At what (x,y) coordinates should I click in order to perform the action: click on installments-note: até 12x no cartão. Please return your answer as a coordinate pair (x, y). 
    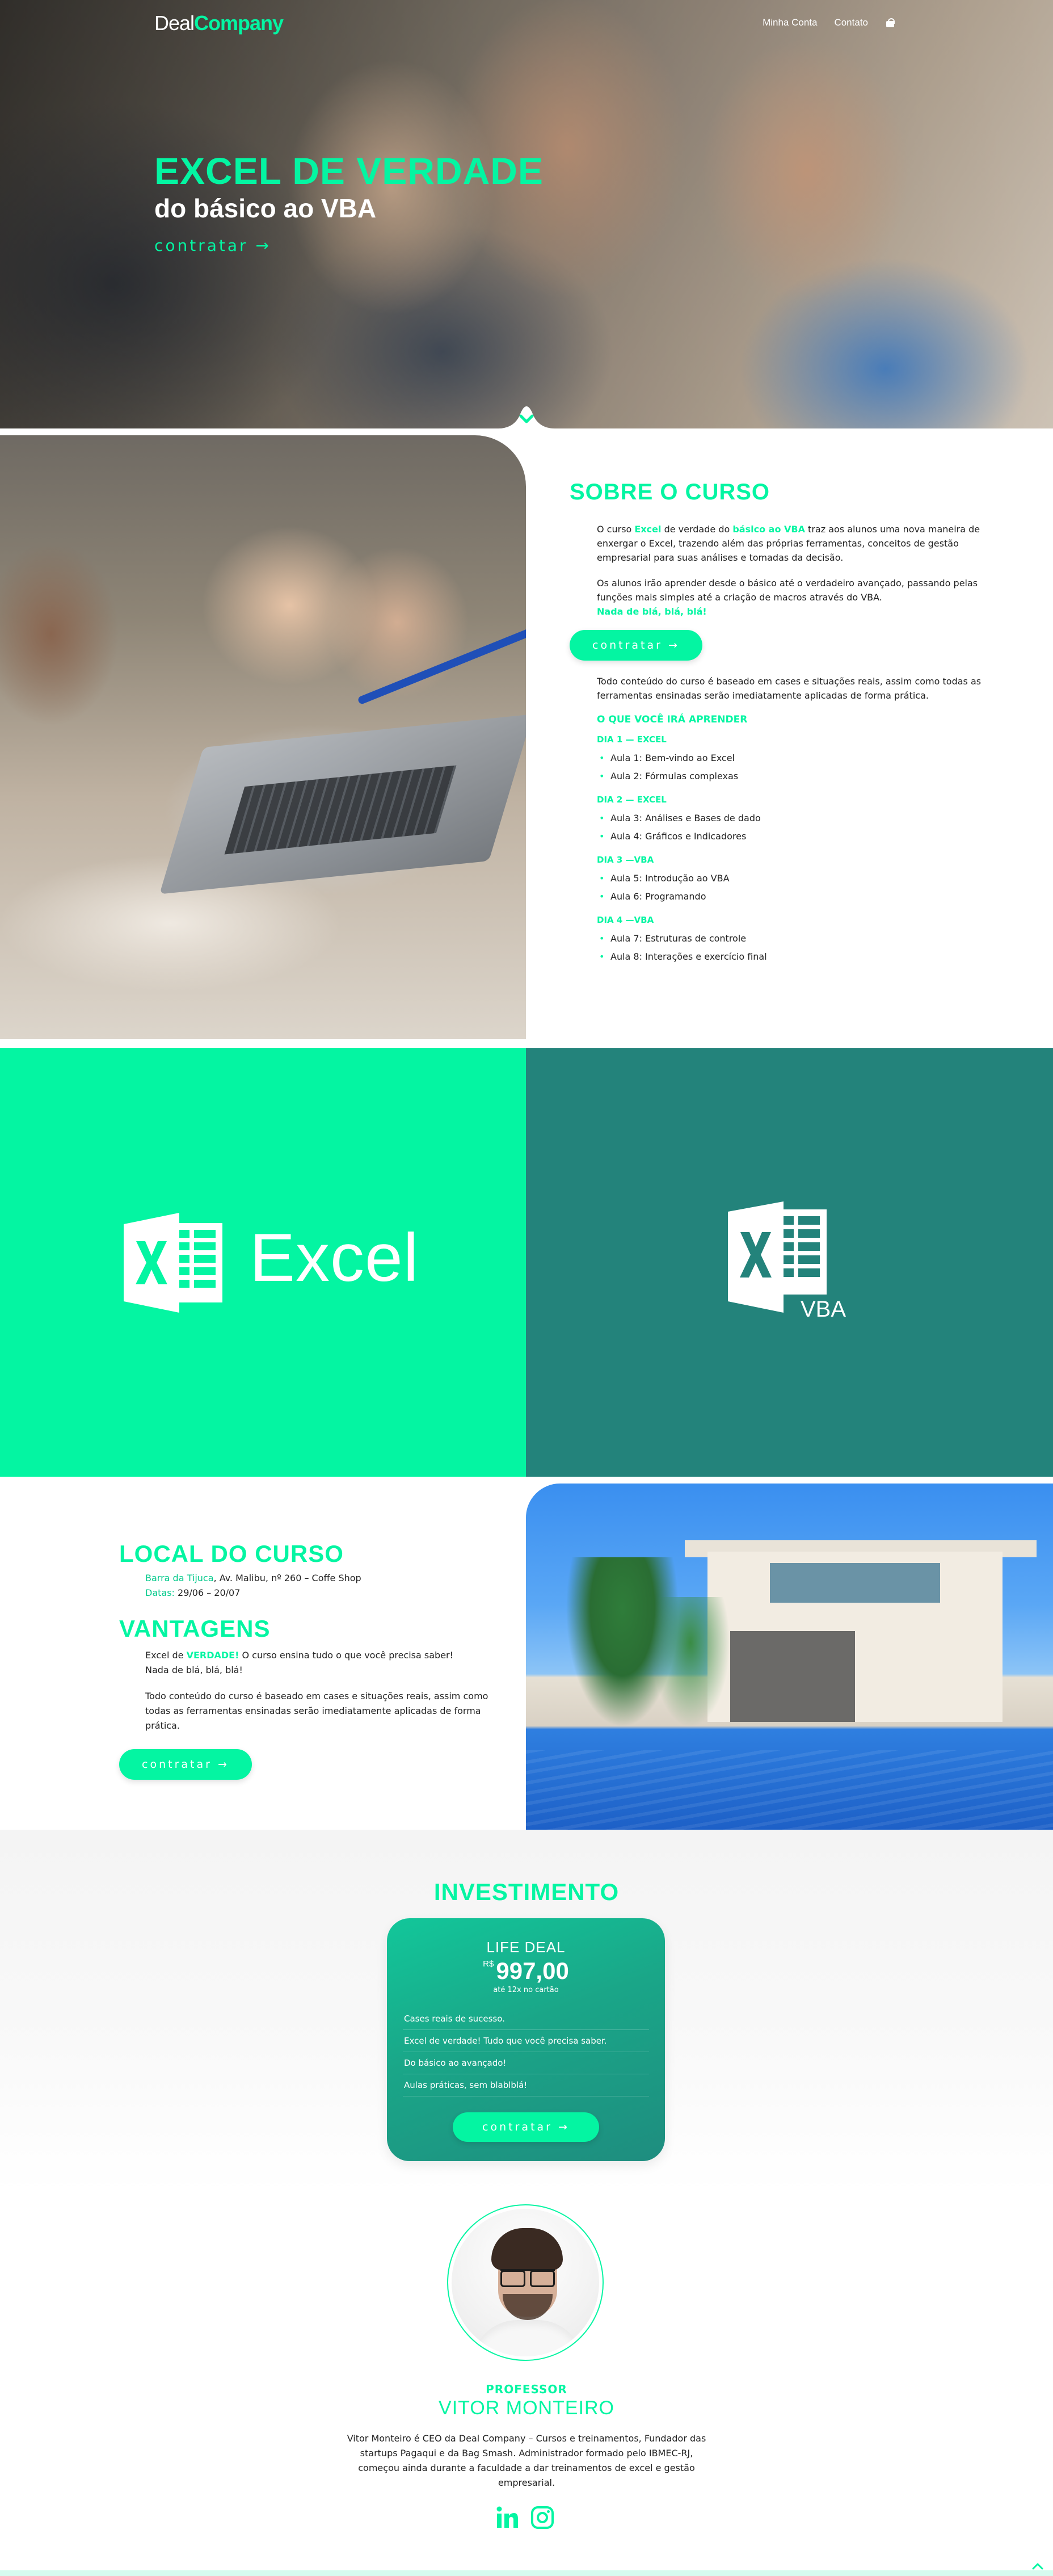
    Looking at the image, I should click on (526, 1990).